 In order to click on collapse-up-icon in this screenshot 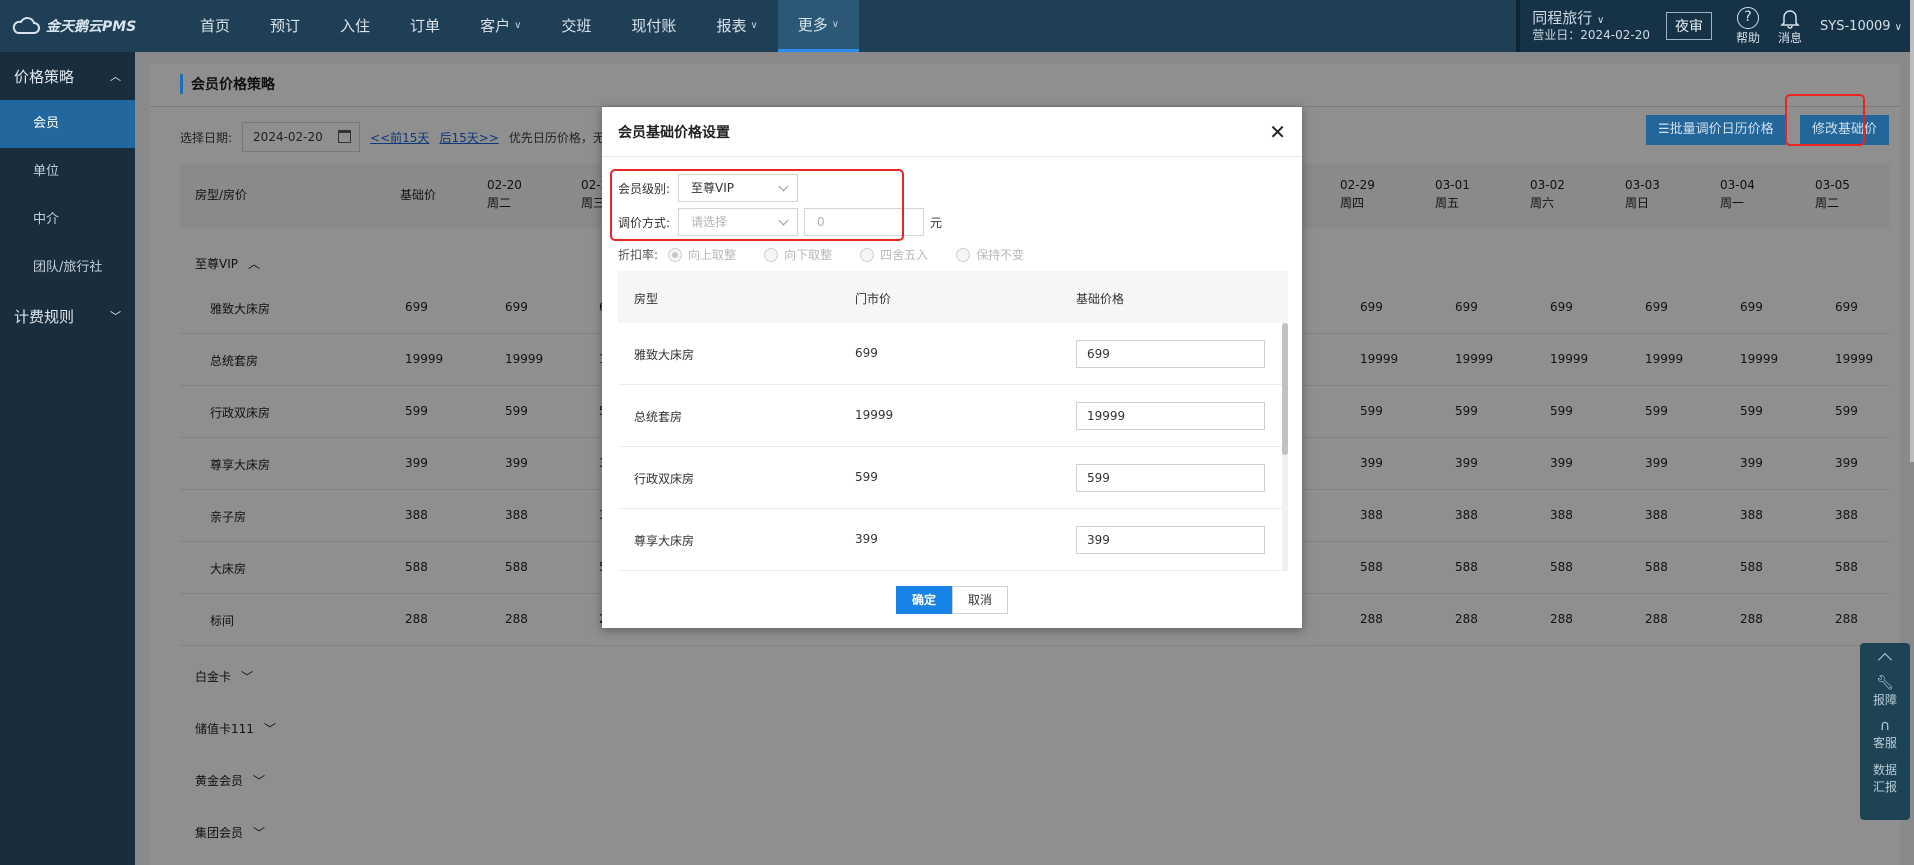, I will do `click(1885, 660)`.